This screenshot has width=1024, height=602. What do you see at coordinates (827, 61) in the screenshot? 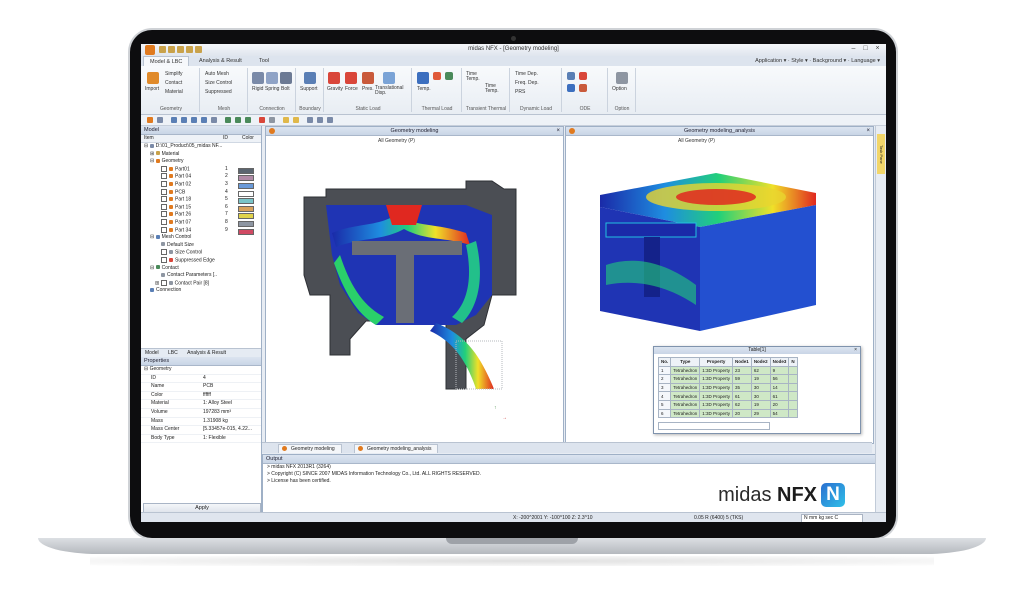
I see `menu-background: Background` at bounding box center [827, 61].